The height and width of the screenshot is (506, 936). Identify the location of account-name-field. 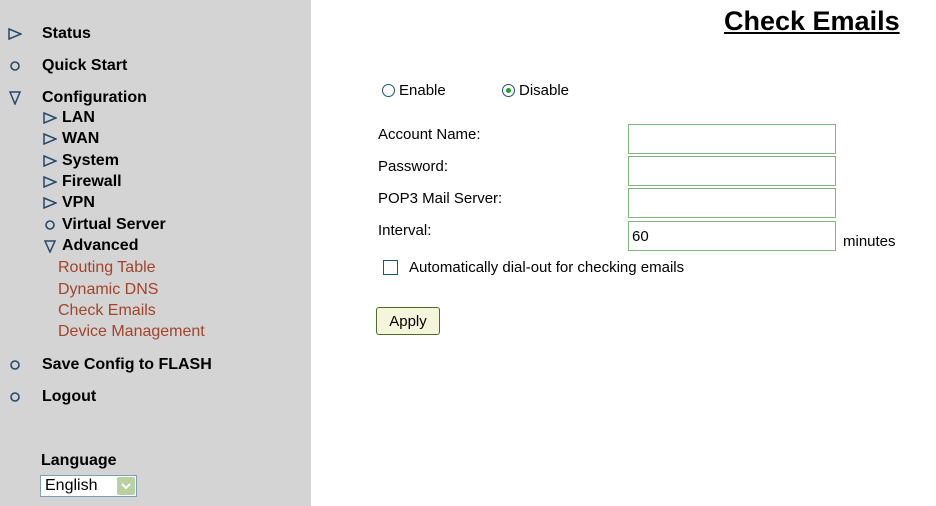
(732, 139).